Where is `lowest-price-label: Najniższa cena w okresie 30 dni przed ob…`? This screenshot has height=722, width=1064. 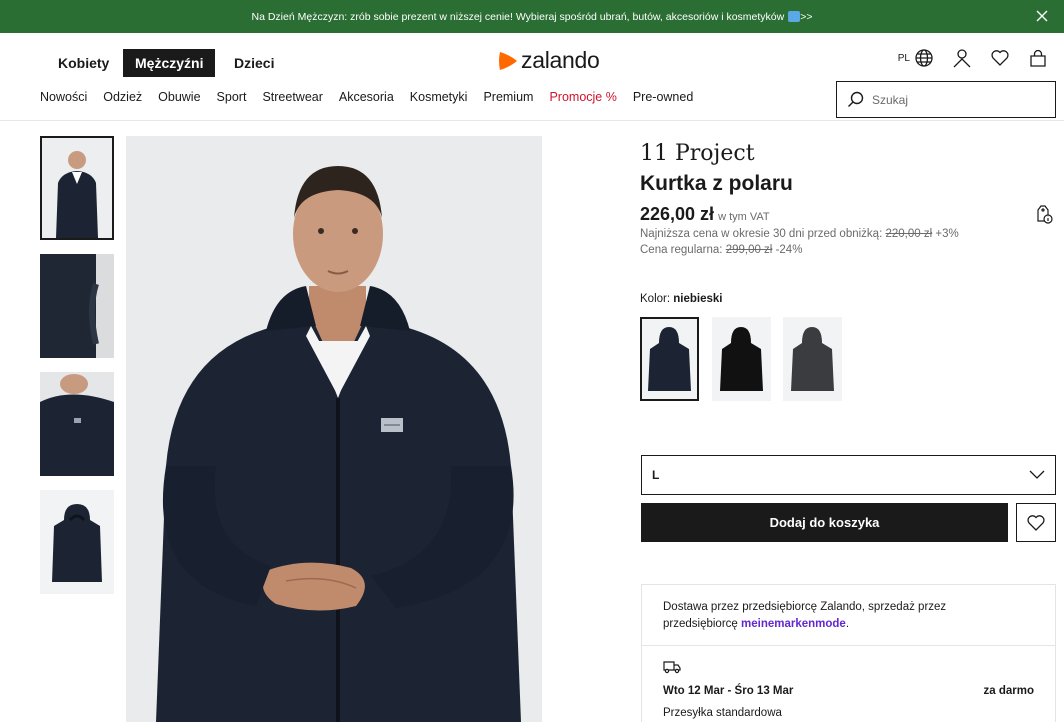
lowest-price-label: Najniższa cena w okresie 30 dni przed ob… is located at coordinates (761, 234).